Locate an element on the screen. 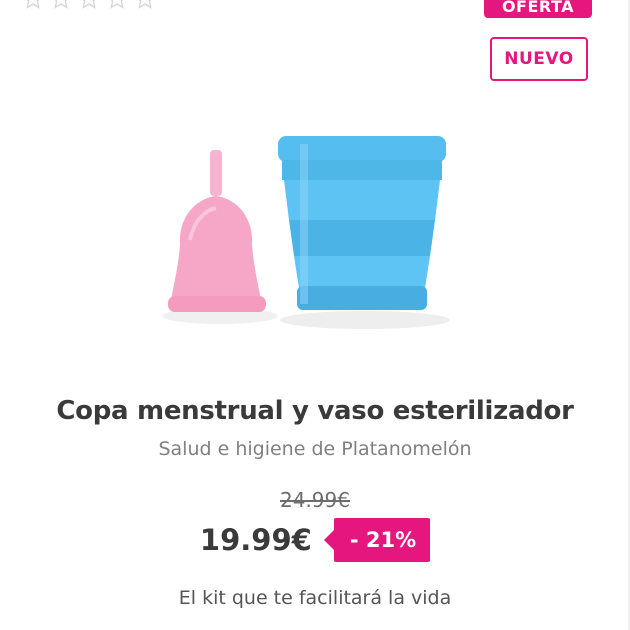 The width and height of the screenshot is (630, 630). product-tagline: El kit que te facilitará la vida is located at coordinates (315, 598).